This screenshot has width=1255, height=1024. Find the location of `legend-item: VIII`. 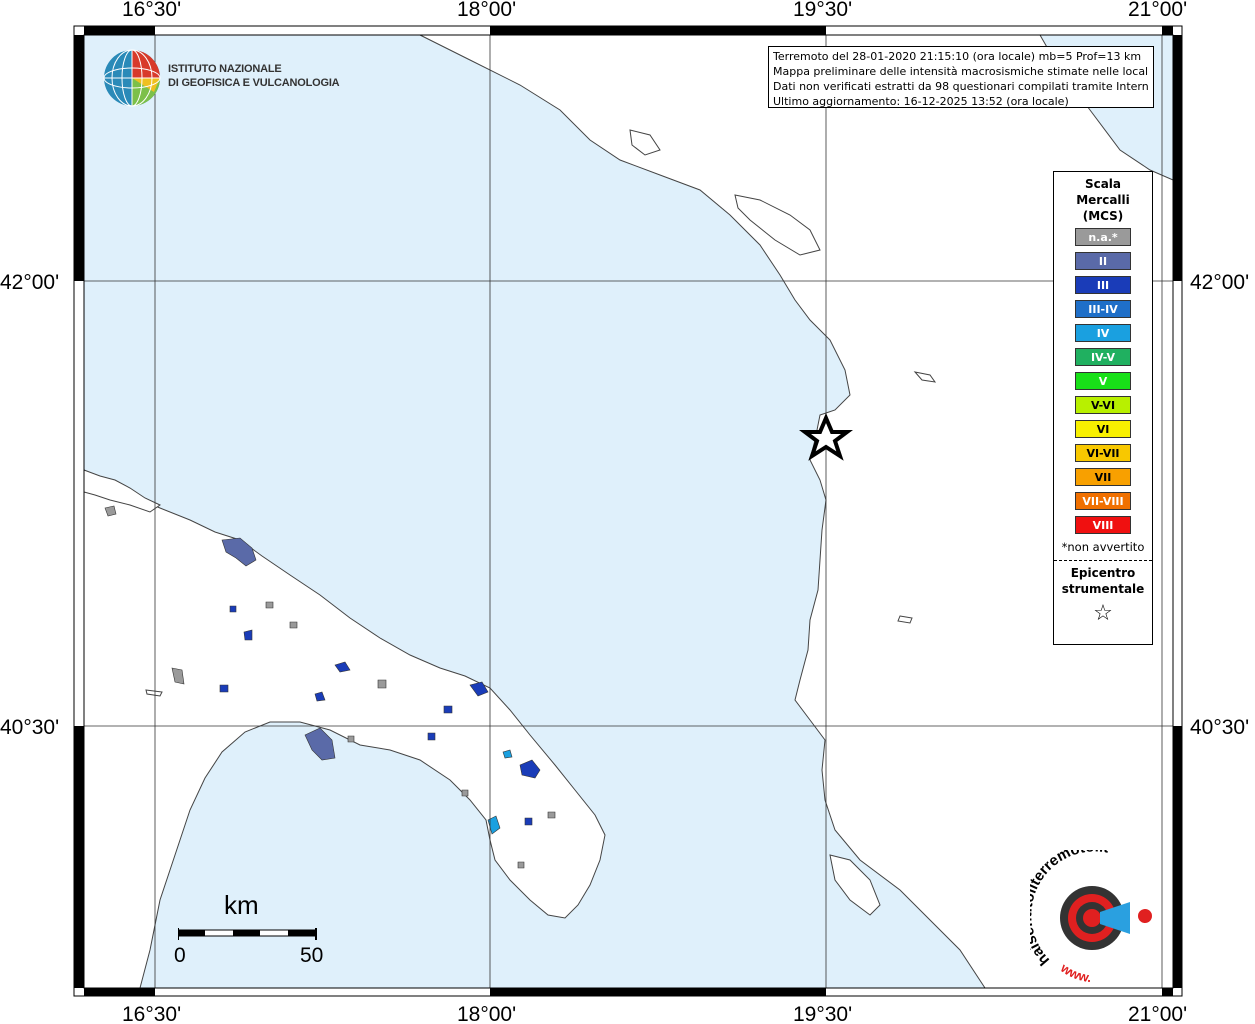

legend-item: VIII is located at coordinates (1103, 525).